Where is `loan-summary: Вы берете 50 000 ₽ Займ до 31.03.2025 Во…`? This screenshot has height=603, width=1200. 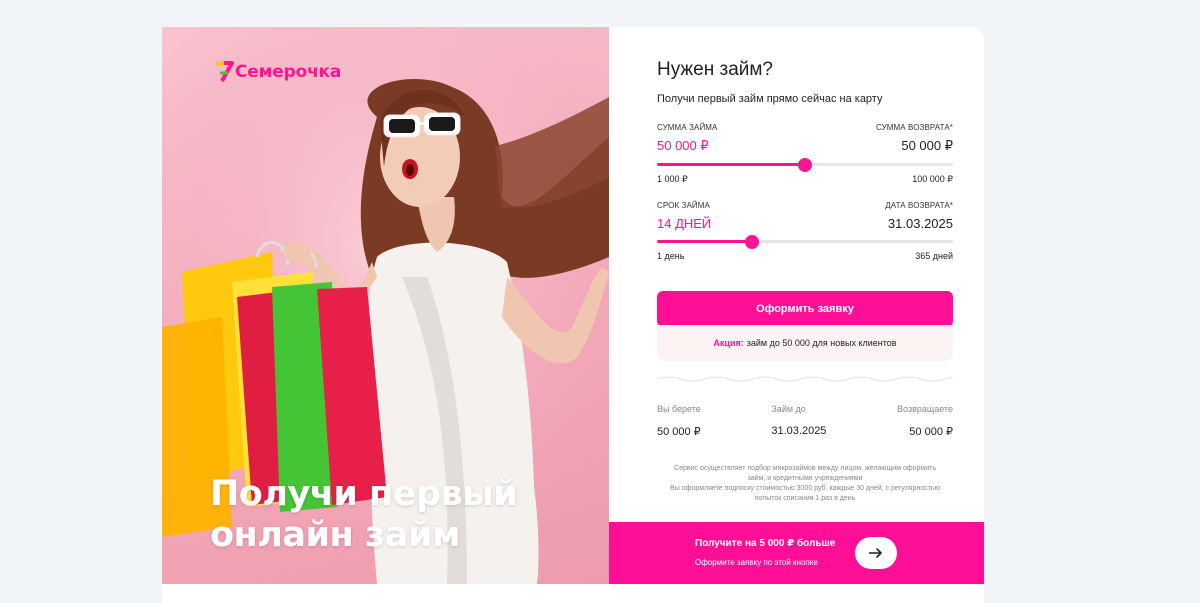 loan-summary: Вы берете 50 000 ₽ Займ до 31.03.2025 Во… is located at coordinates (805, 421).